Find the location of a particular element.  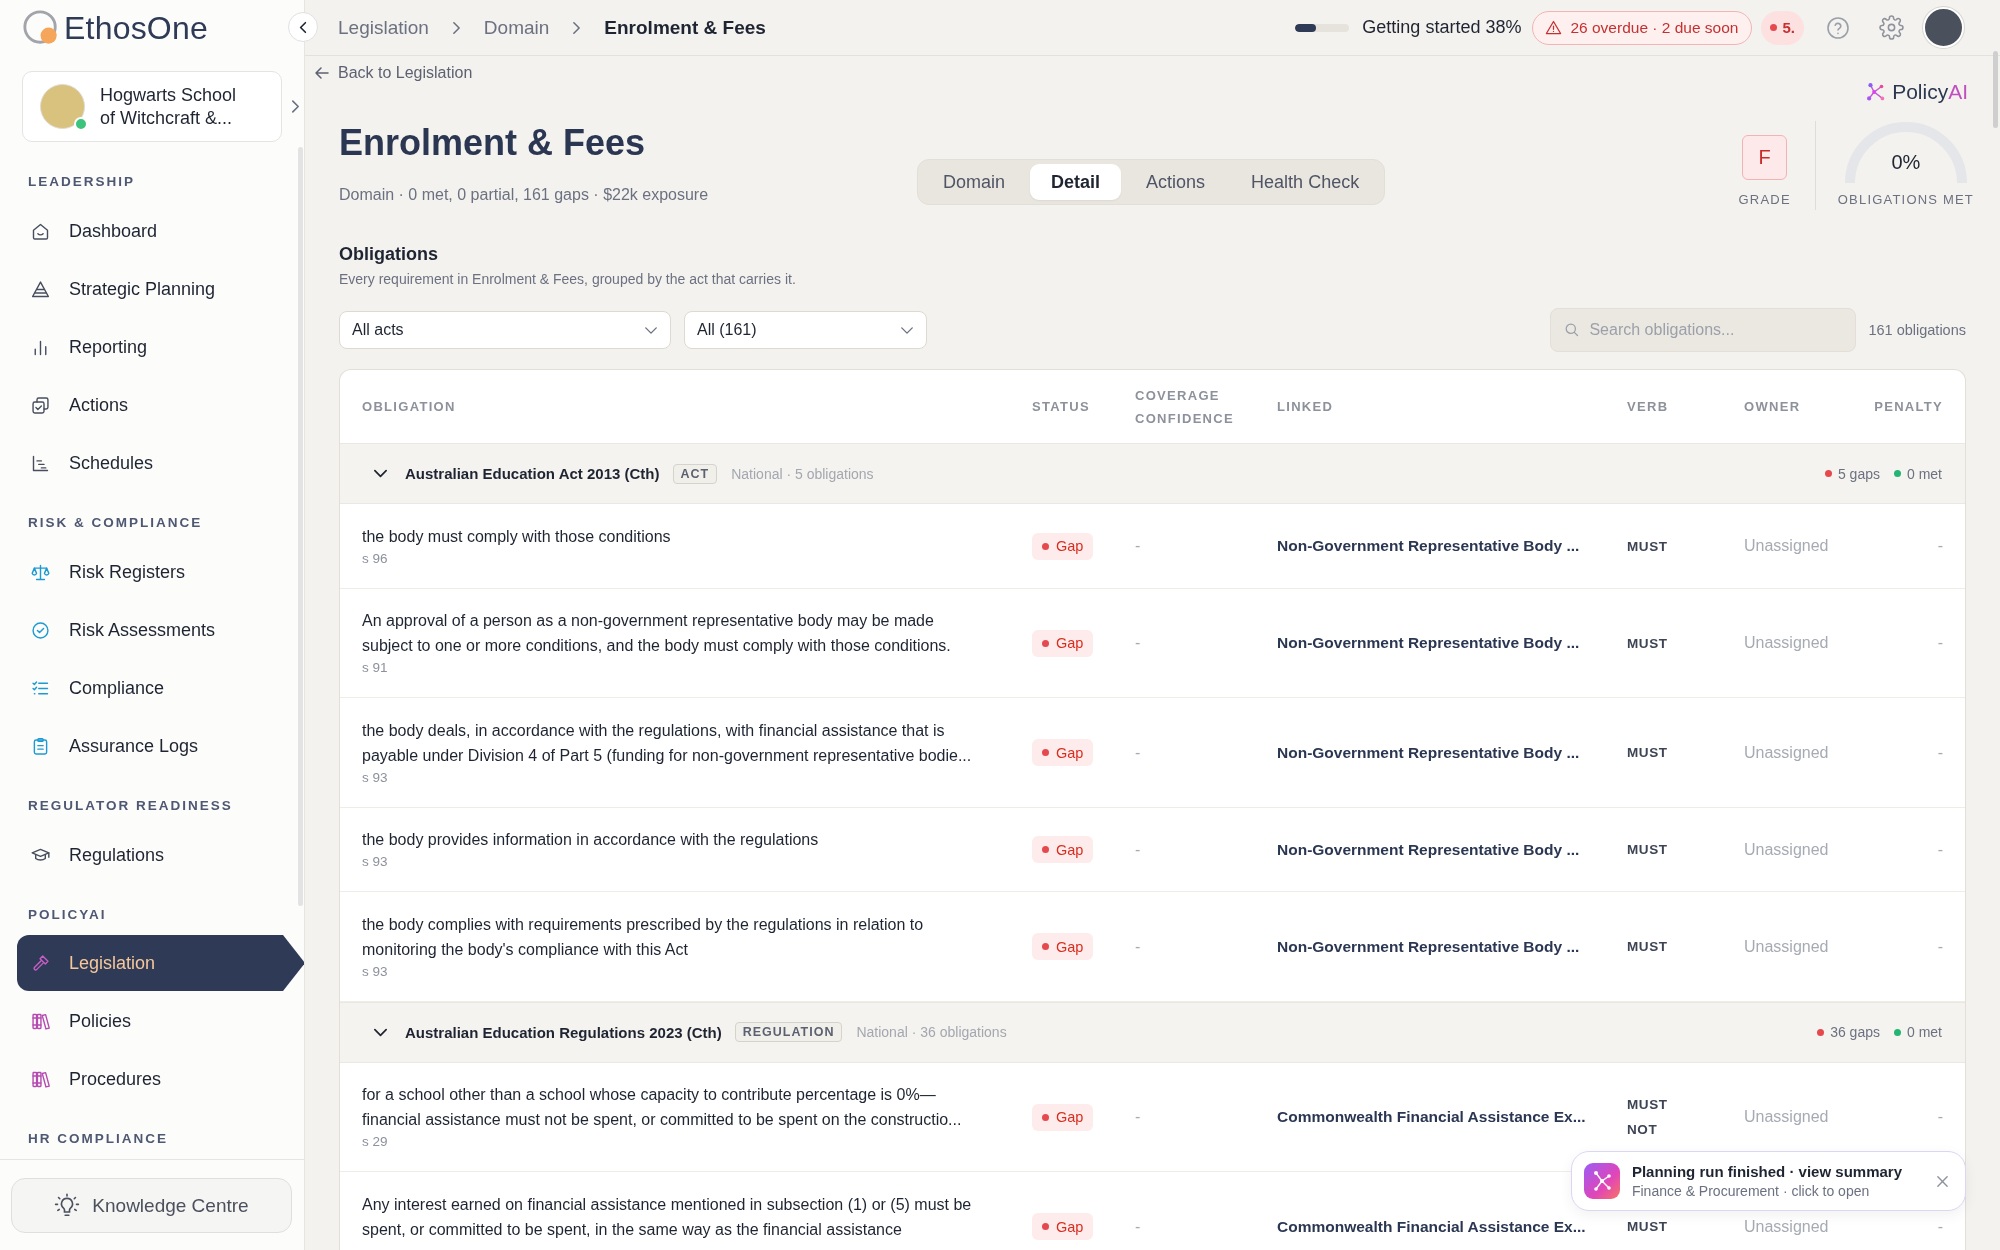

chevron-down-icon is located at coordinates (907, 330).